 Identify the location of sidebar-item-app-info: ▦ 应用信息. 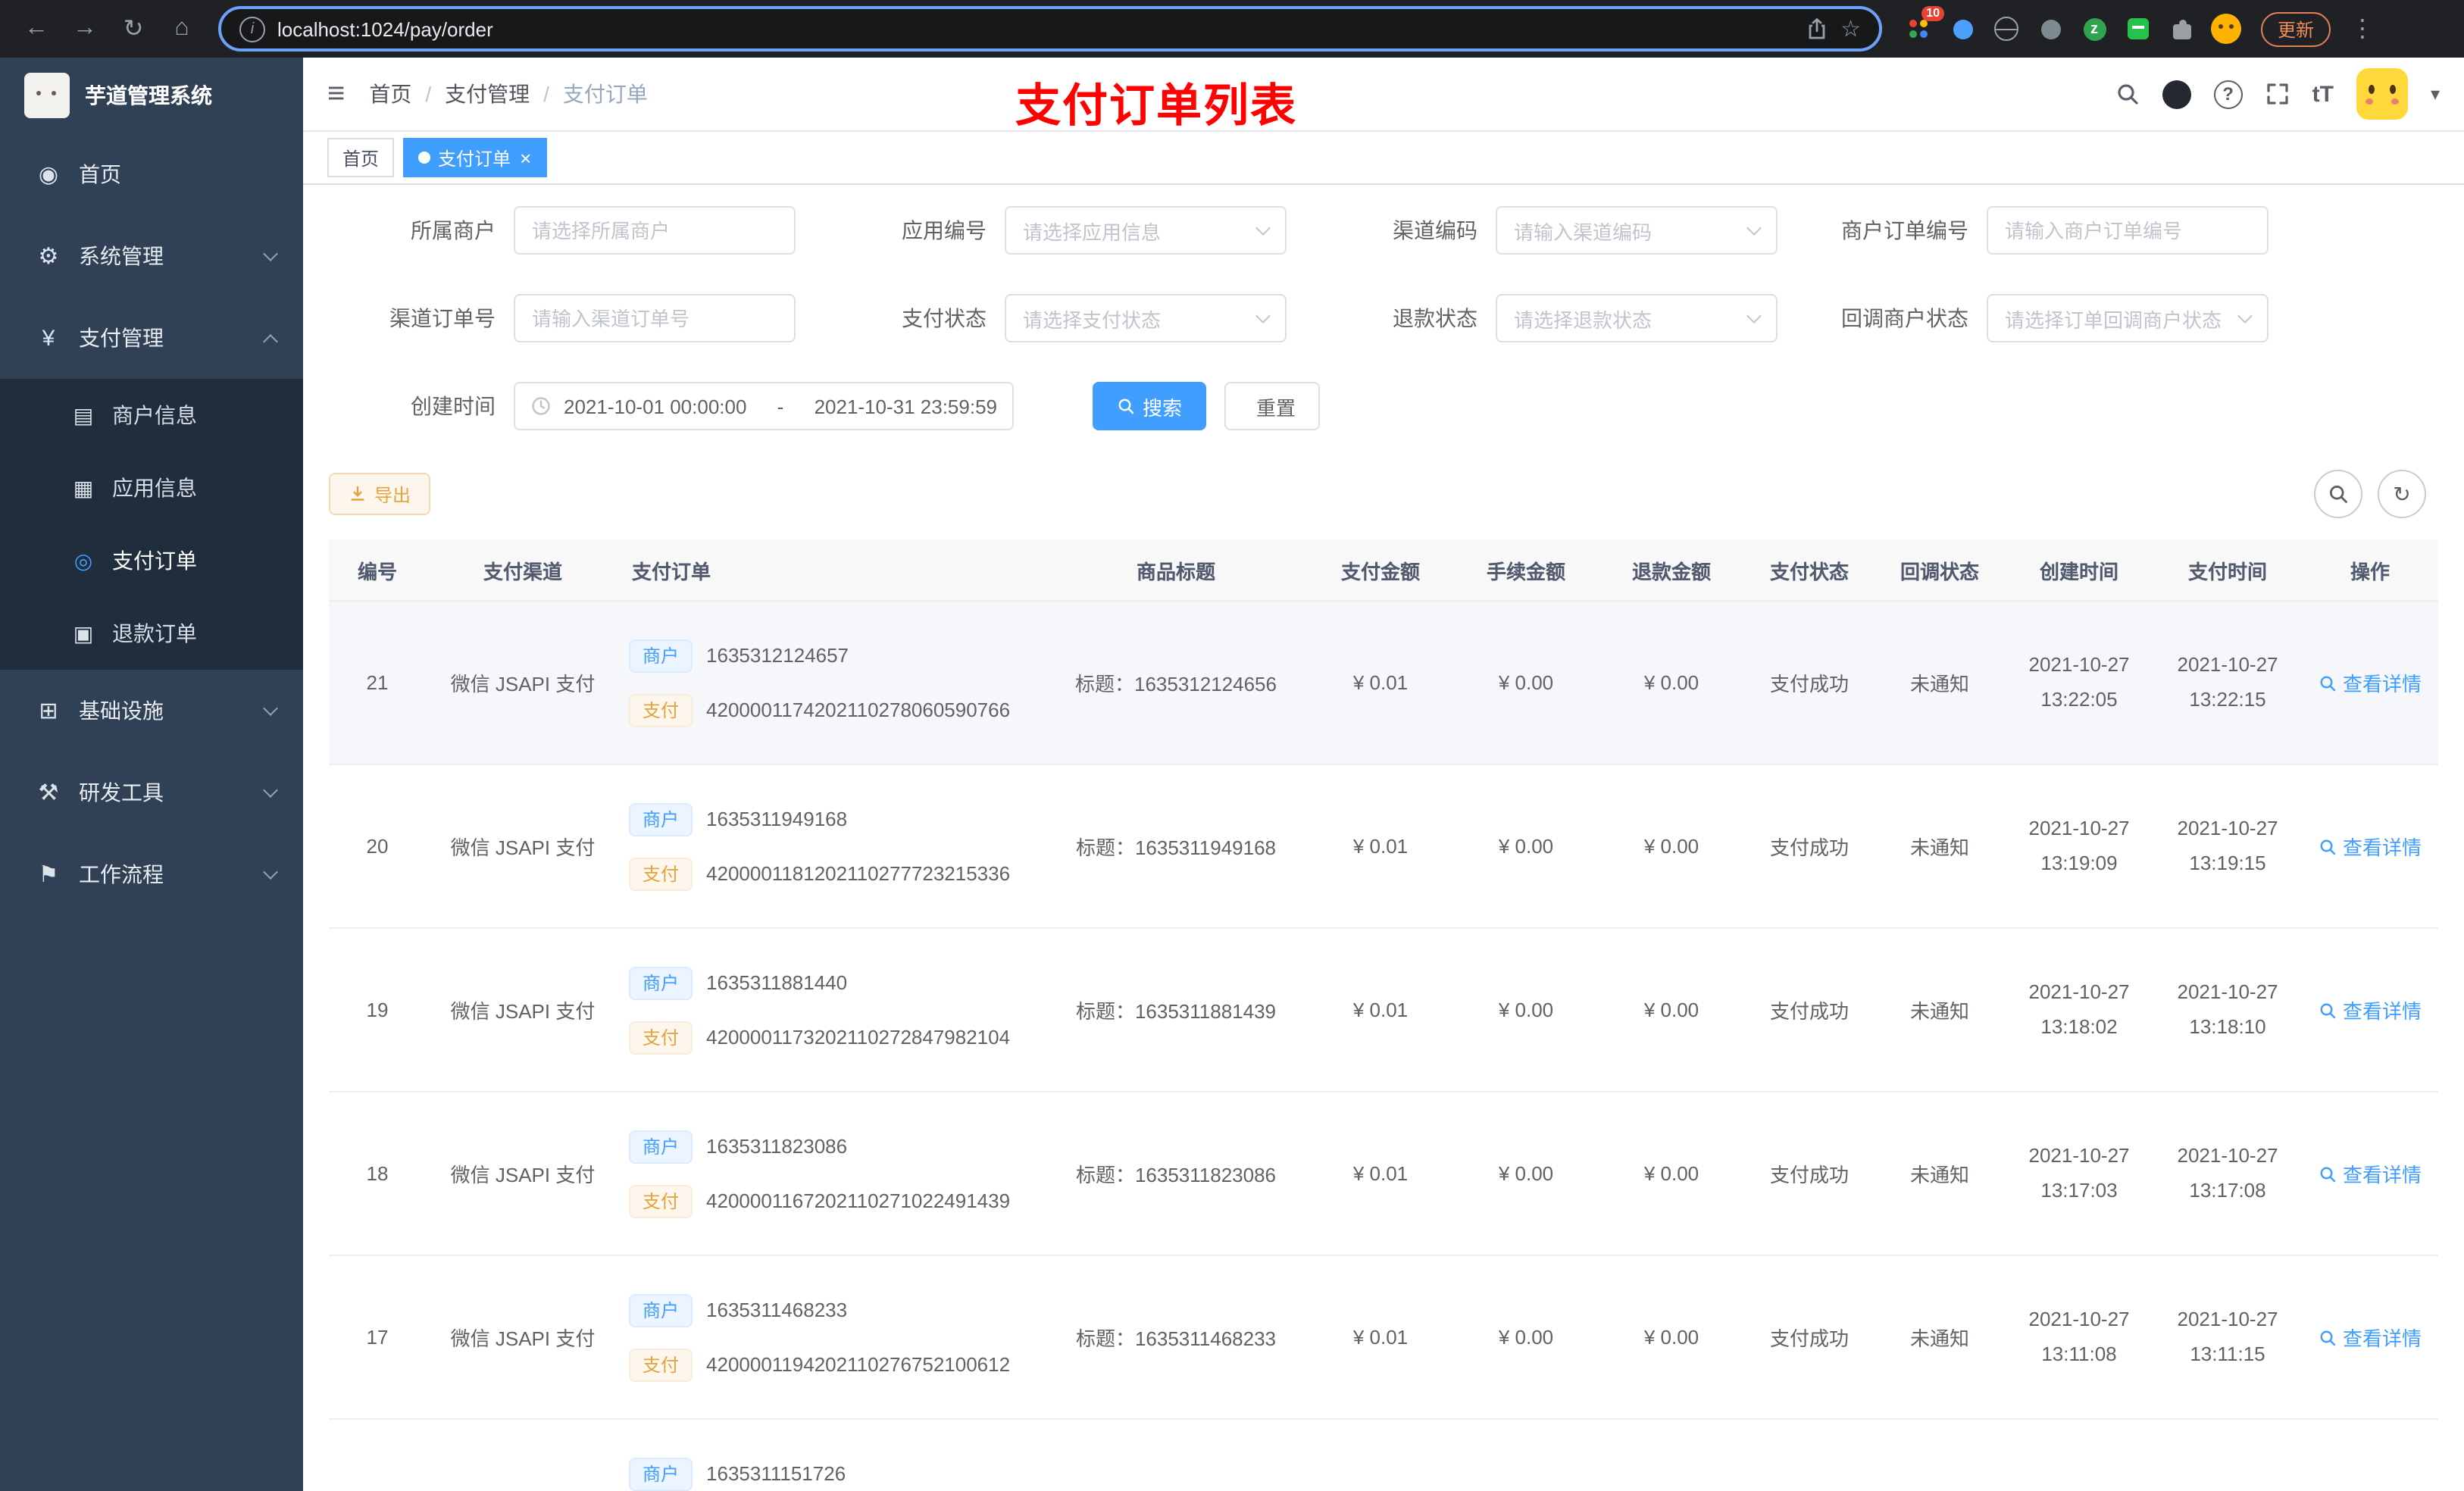
(151, 488).